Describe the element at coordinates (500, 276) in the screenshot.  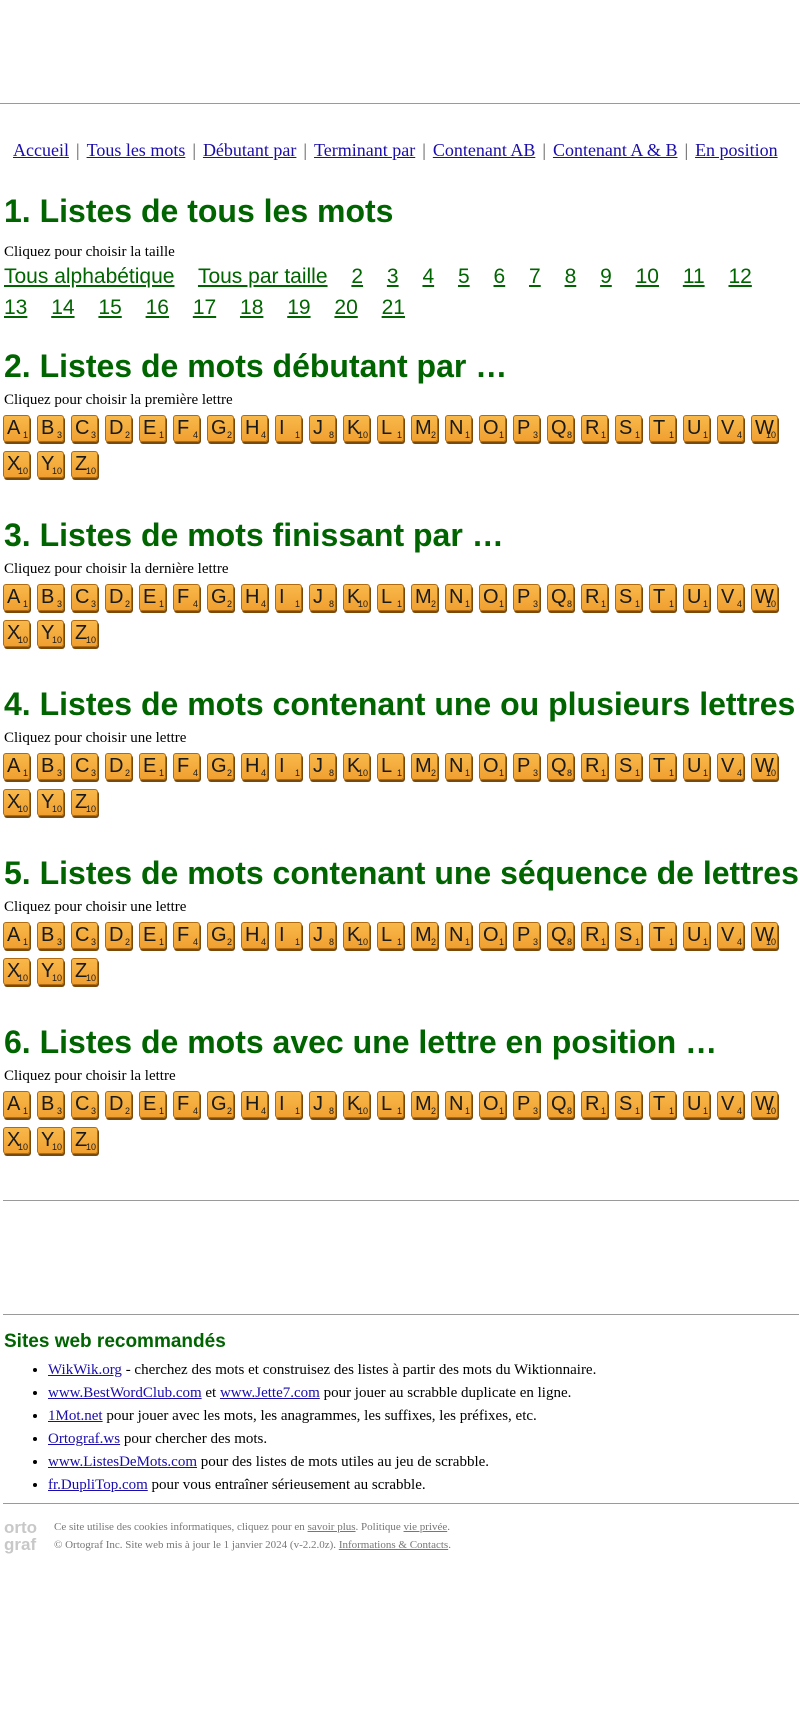
I see `size-link: 6` at that location.